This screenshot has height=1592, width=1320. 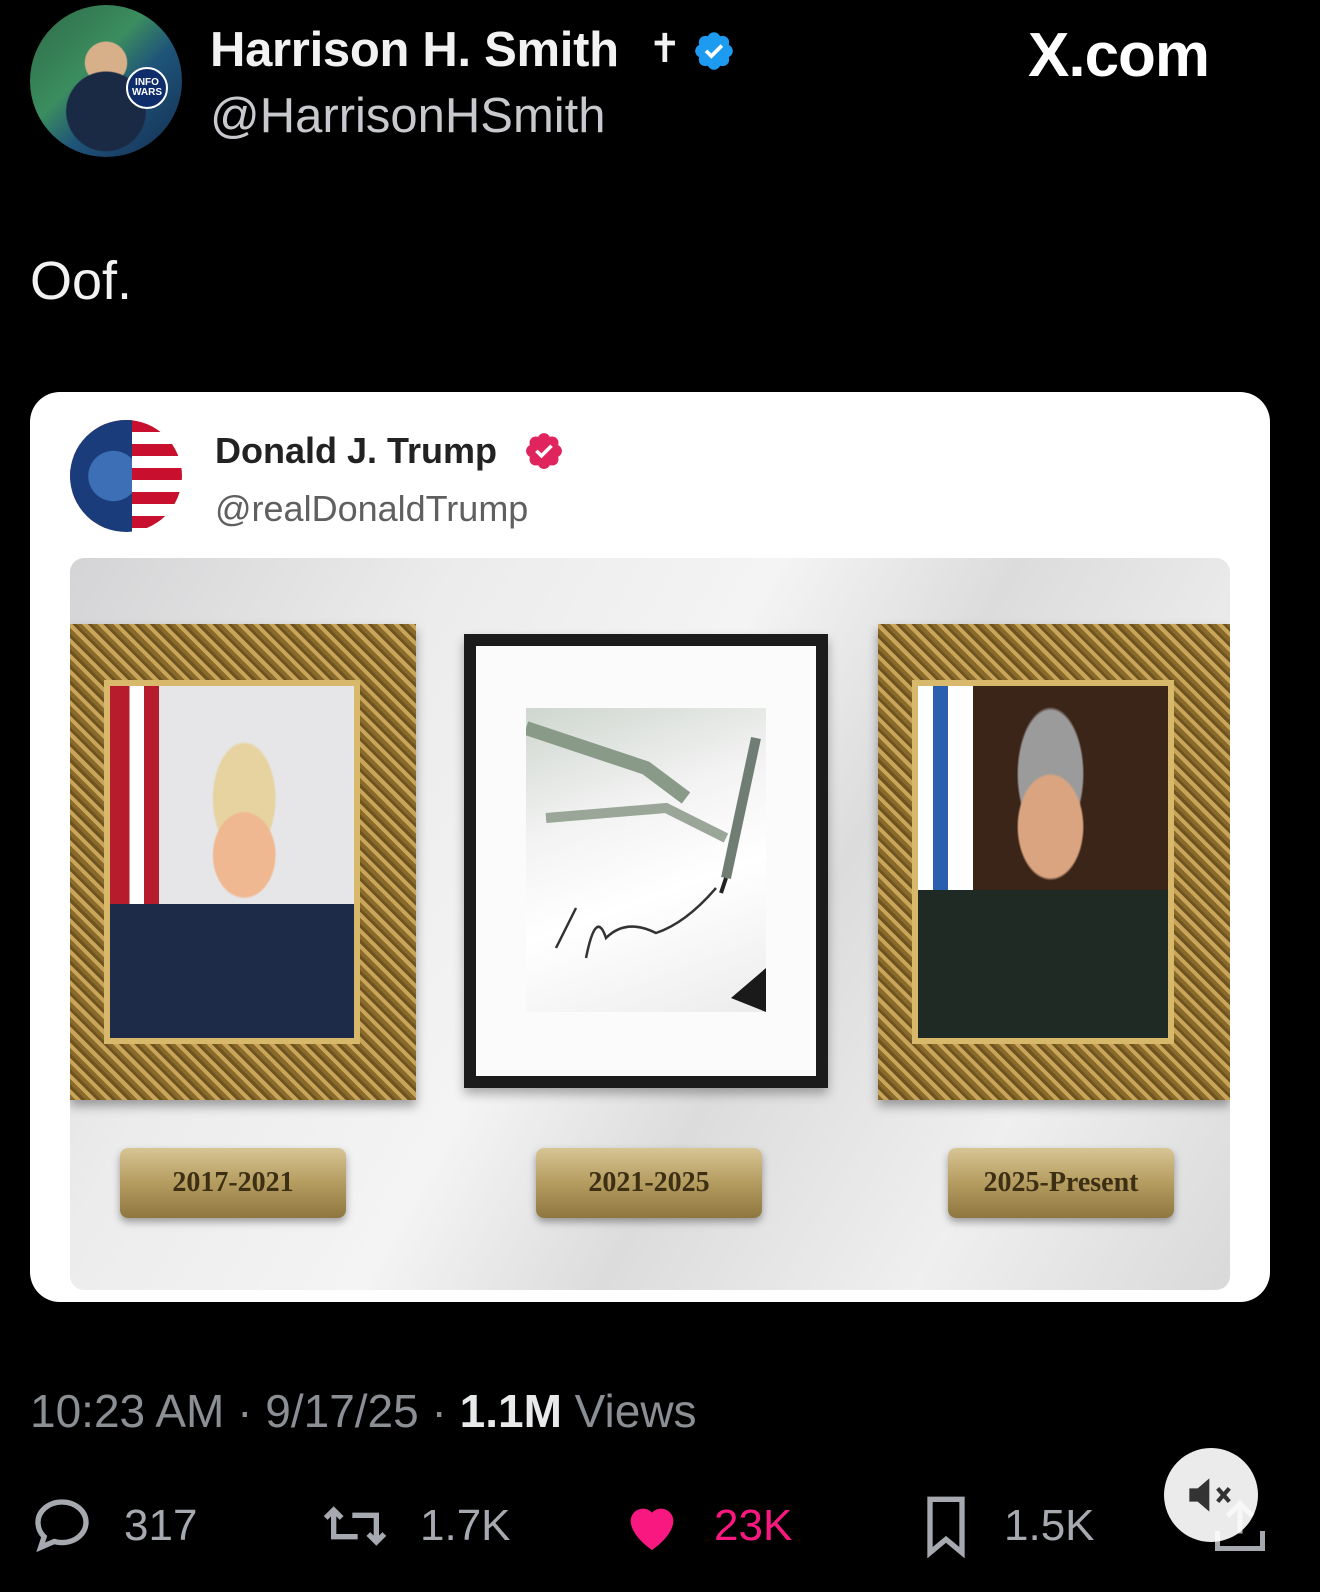 I want to click on views-count: 1.1M, so click(x=510, y=1411).